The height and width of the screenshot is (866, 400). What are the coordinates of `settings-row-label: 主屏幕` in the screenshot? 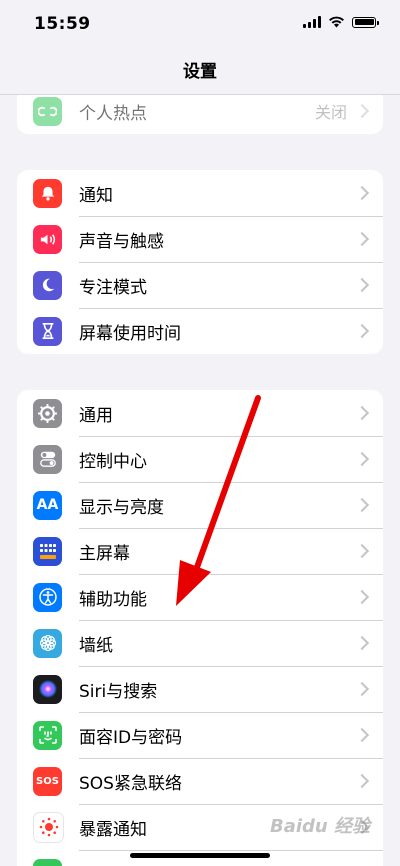 It's located at (104, 553).